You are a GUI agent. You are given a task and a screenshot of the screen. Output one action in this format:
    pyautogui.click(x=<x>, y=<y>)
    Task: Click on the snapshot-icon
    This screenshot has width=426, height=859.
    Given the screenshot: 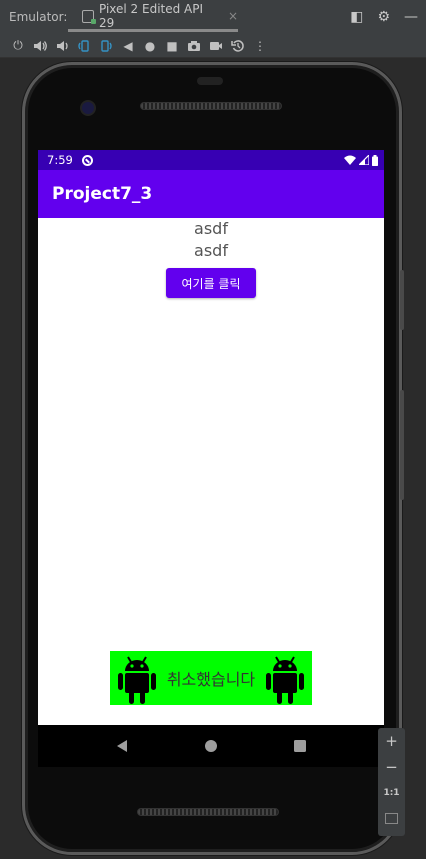 What is the action you would take?
    pyautogui.click(x=238, y=46)
    